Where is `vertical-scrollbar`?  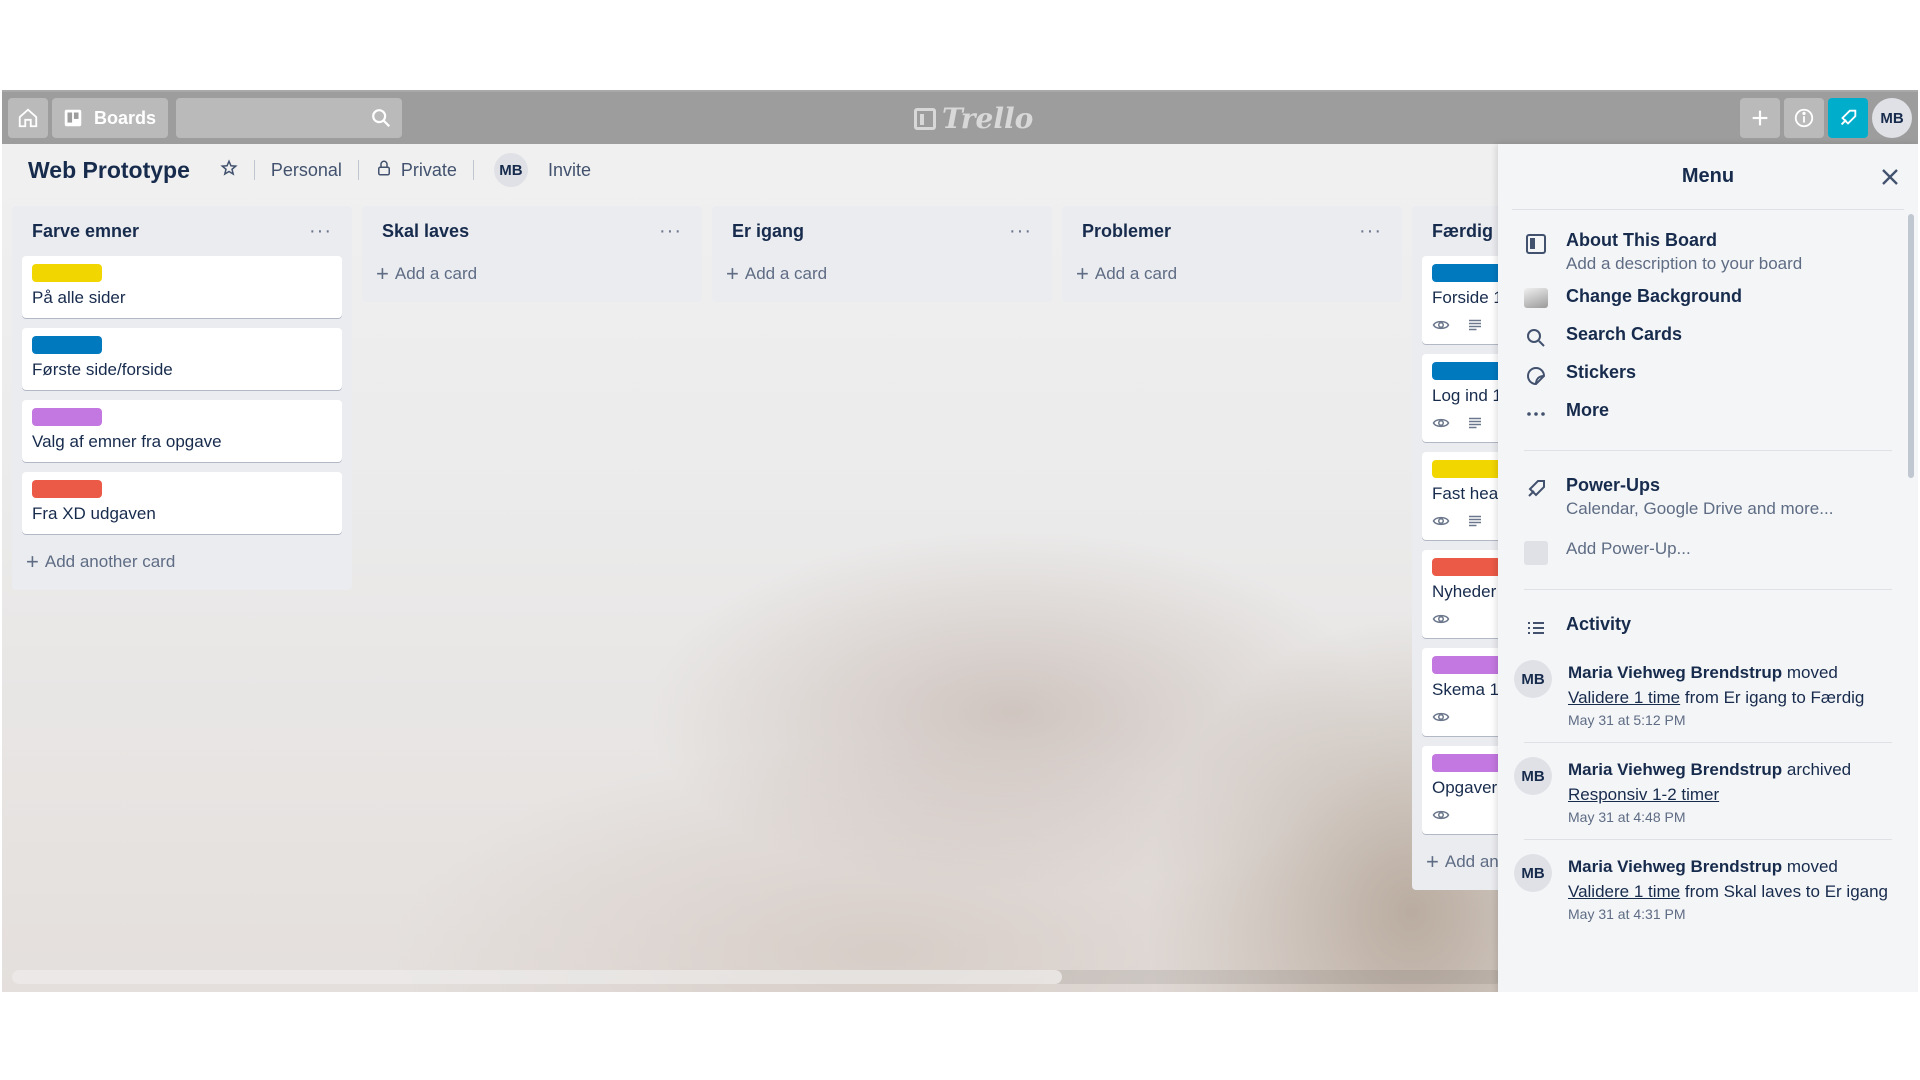 vertical-scrollbar is located at coordinates (1911, 346).